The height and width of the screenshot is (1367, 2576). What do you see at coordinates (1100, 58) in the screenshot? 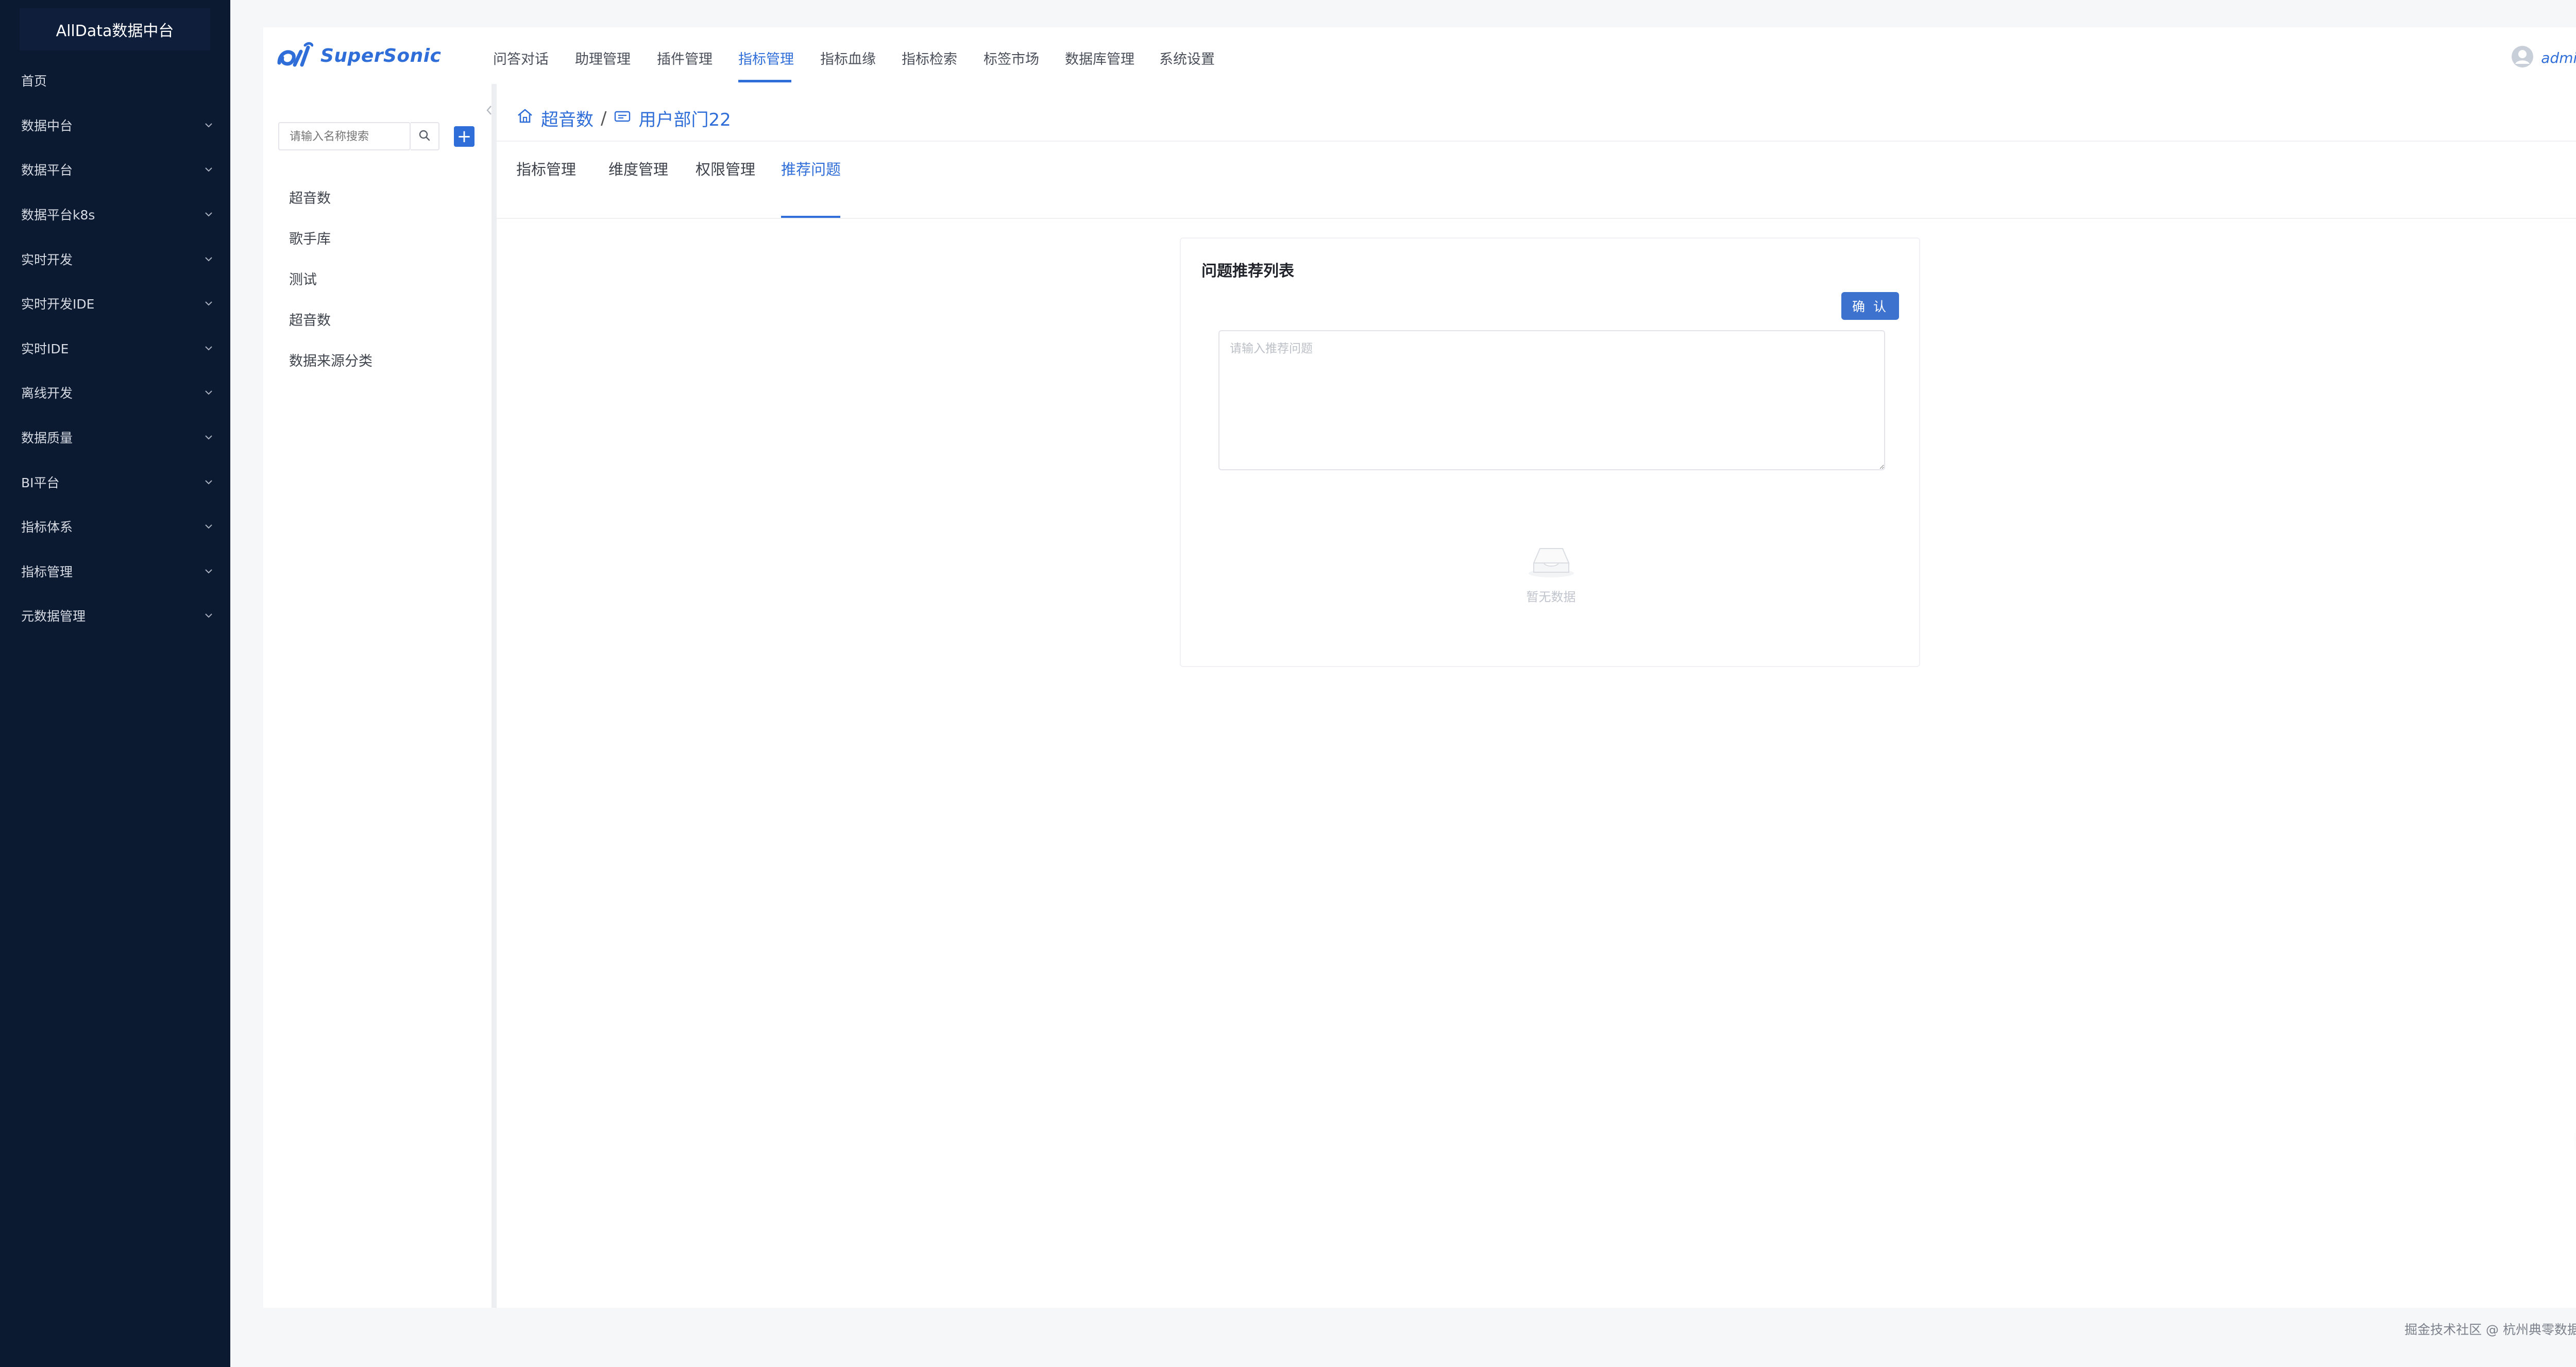
I see `nav-item-database-management: 数据库管理` at bounding box center [1100, 58].